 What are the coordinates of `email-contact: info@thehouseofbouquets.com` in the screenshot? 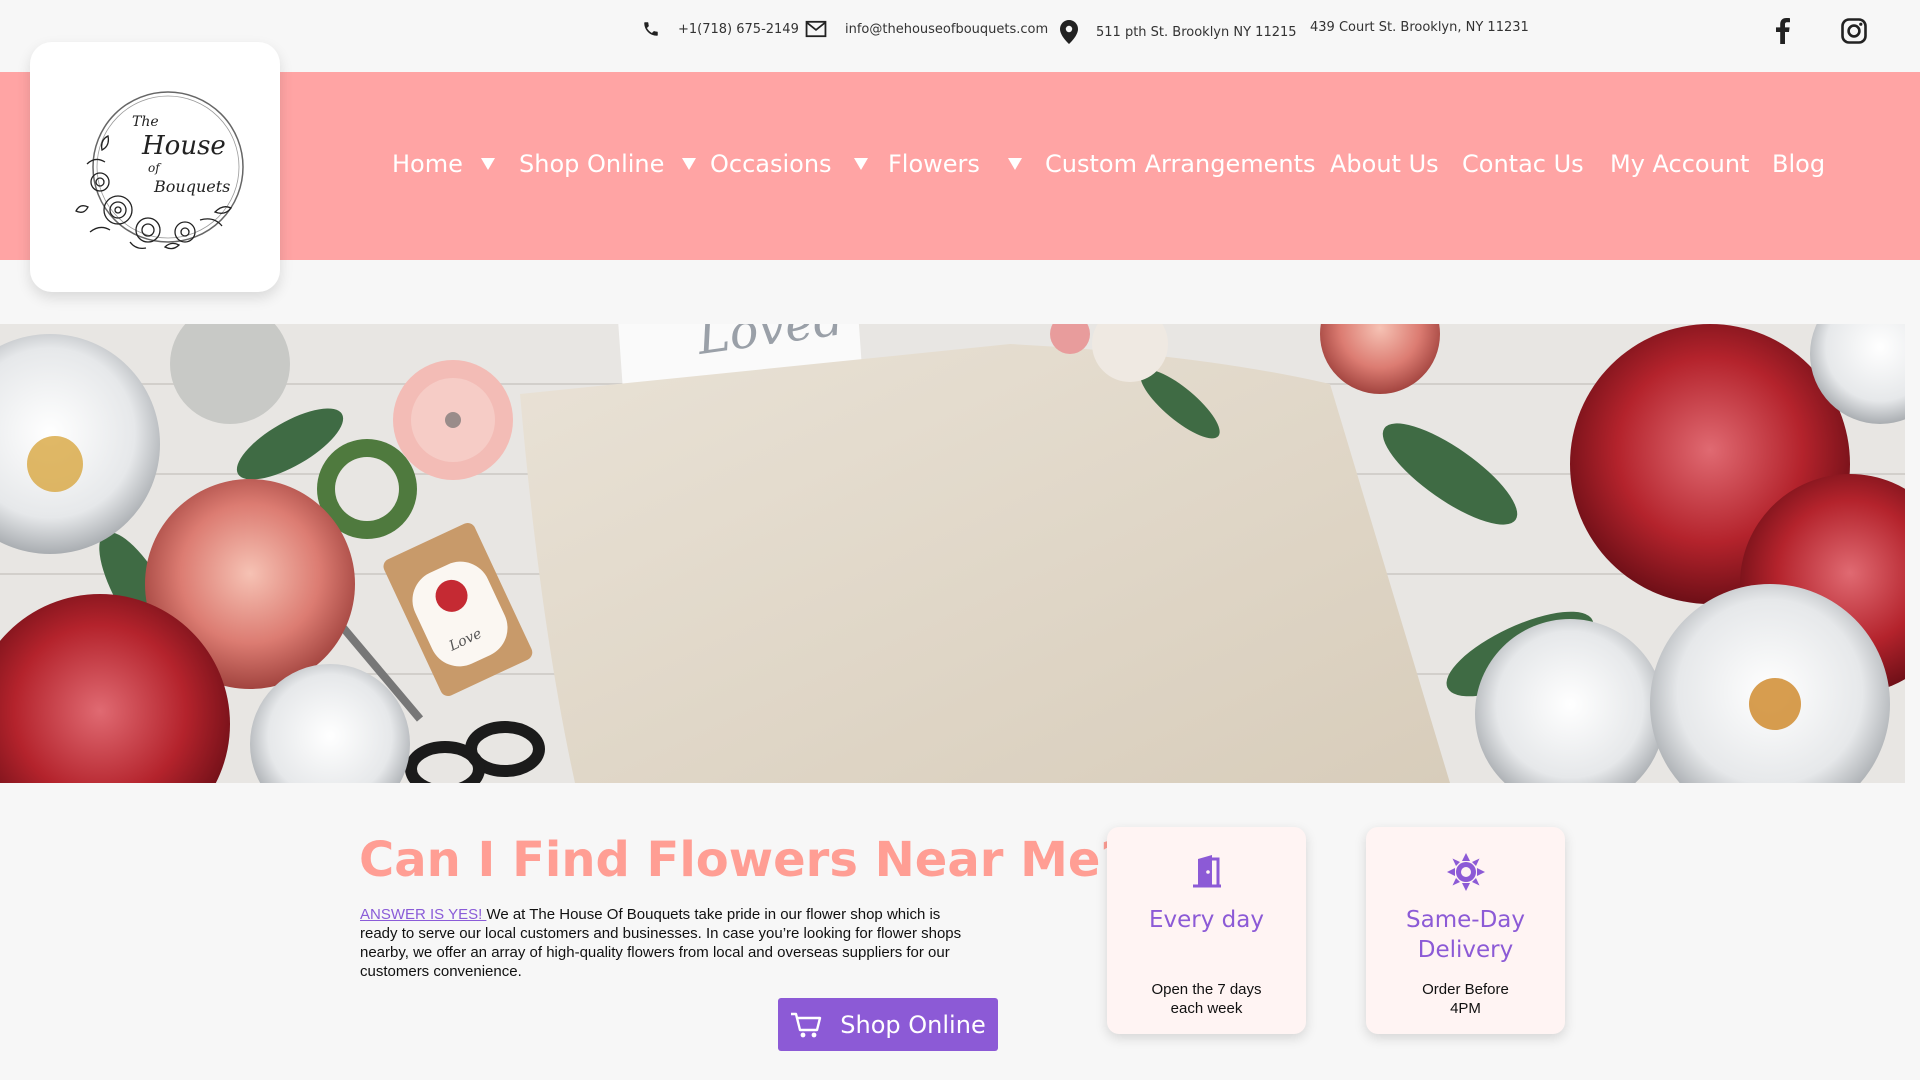 It's located at (926, 29).